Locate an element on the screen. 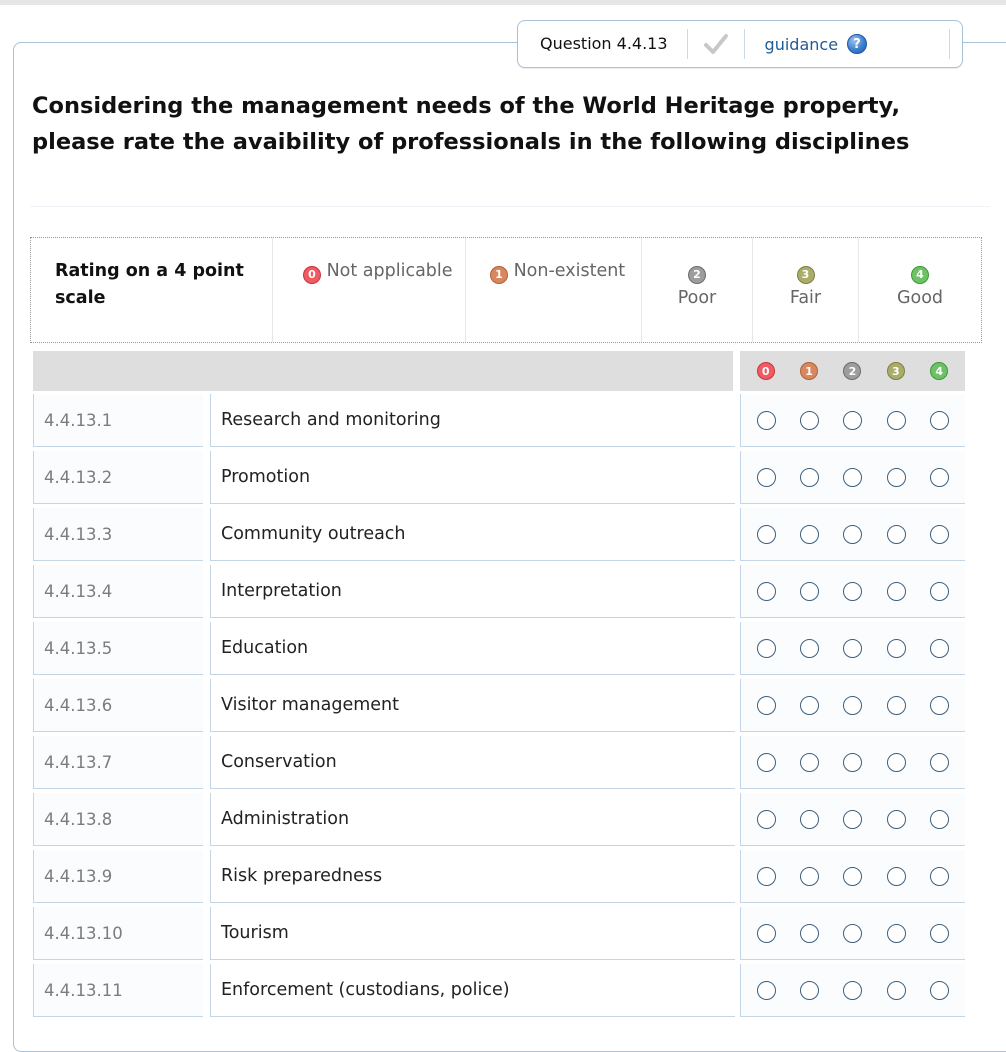 This screenshot has width=1006, height=1052. row-code: 4.4.13.2 is located at coordinates (118, 477).